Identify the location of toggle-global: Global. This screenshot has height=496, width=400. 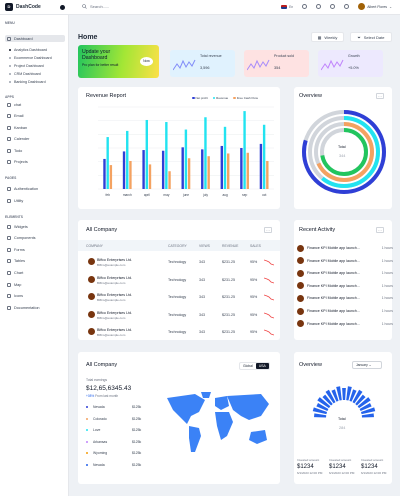
(248, 366).